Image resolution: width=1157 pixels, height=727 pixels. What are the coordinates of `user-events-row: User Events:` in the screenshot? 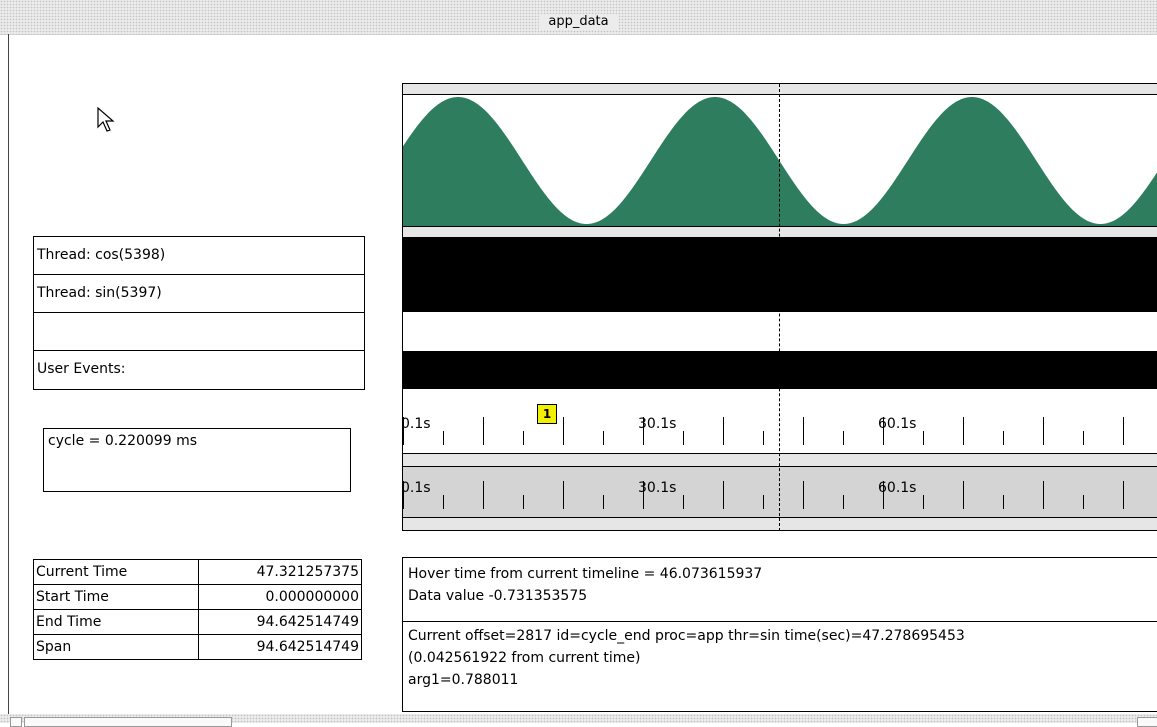 It's located at (199, 370).